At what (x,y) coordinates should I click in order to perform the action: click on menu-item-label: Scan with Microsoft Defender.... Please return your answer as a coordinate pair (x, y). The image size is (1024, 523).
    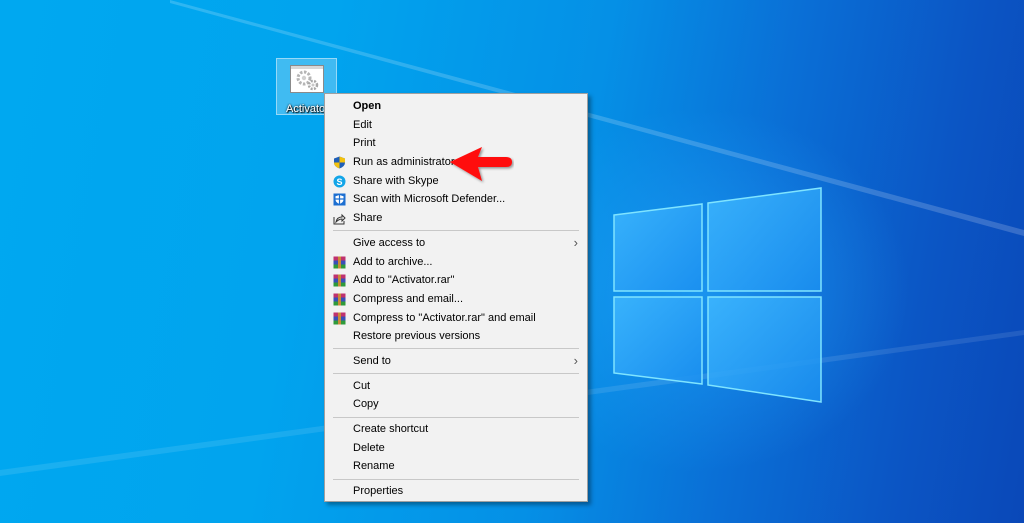
    Looking at the image, I should click on (429, 199).